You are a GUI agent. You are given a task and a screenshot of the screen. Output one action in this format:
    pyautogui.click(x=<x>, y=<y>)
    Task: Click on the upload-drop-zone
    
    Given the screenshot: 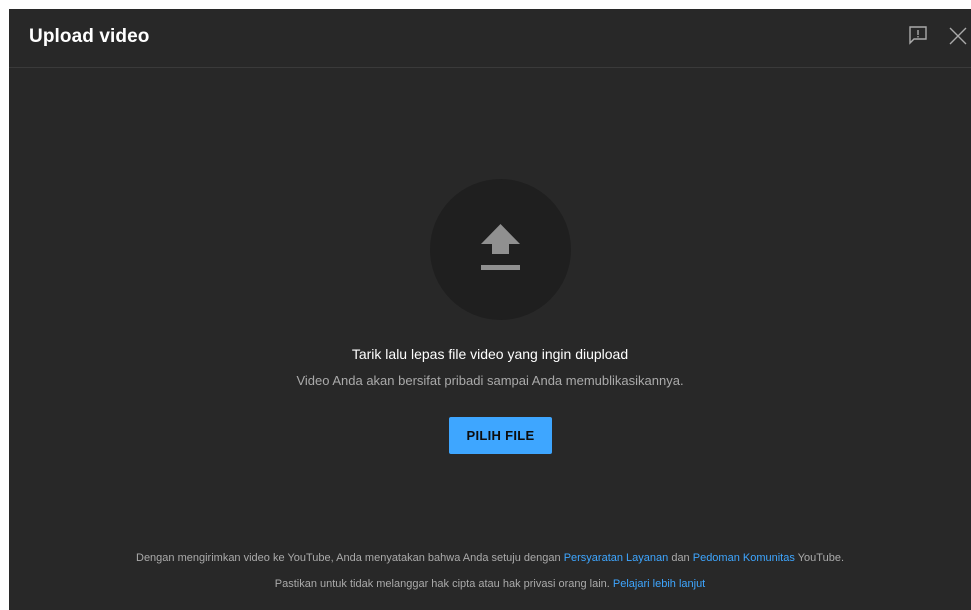 What is the action you would take?
    pyautogui.click(x=500, y=249)
    